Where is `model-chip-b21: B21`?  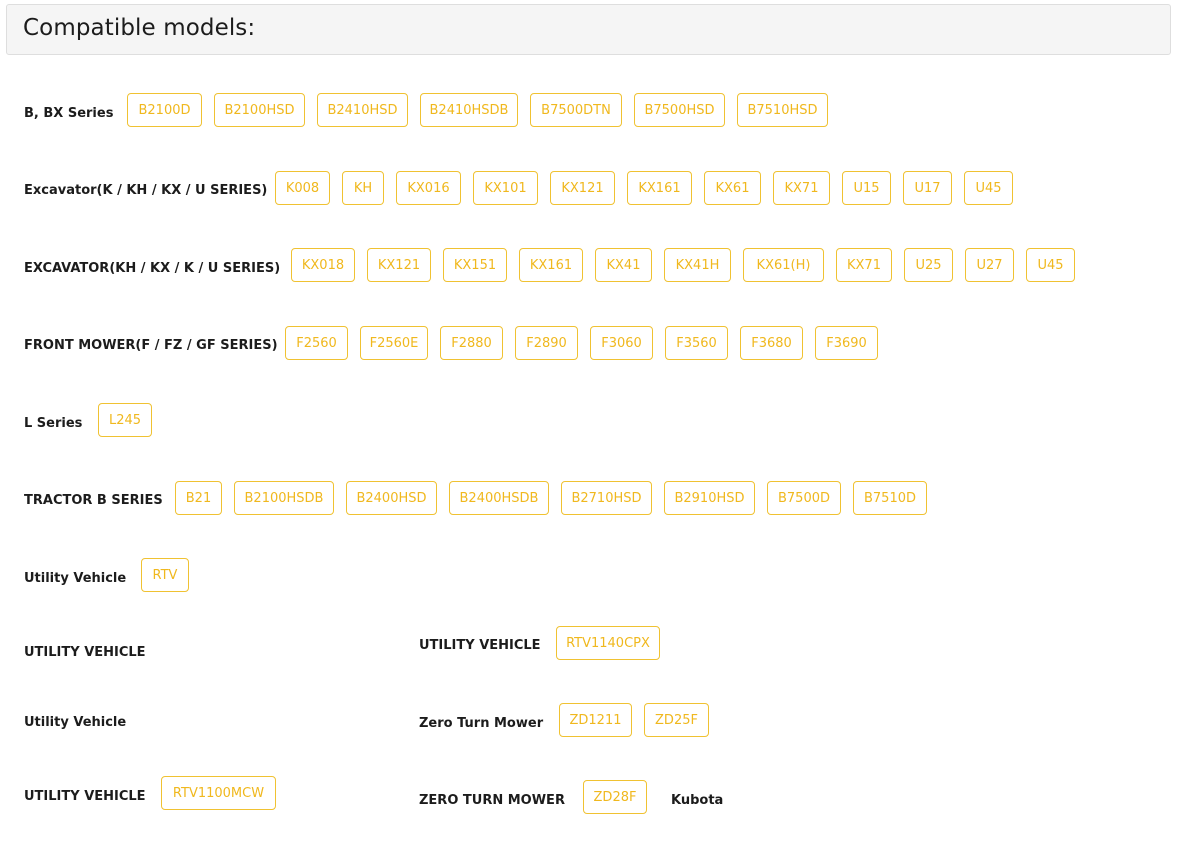 model-chip-b21: B21 is located at coordinates (198, 498).